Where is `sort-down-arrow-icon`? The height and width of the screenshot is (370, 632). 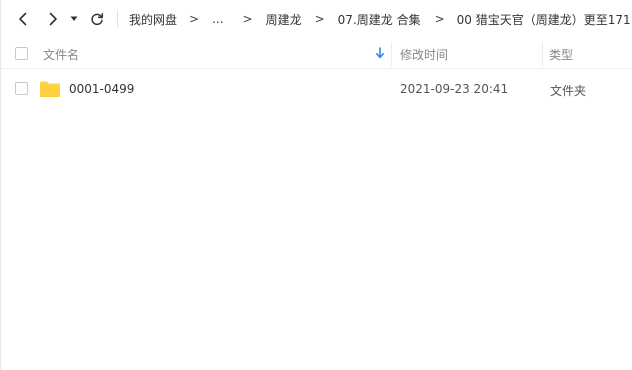
sort-down-arrow-icon is located at coordinates (380, 54).